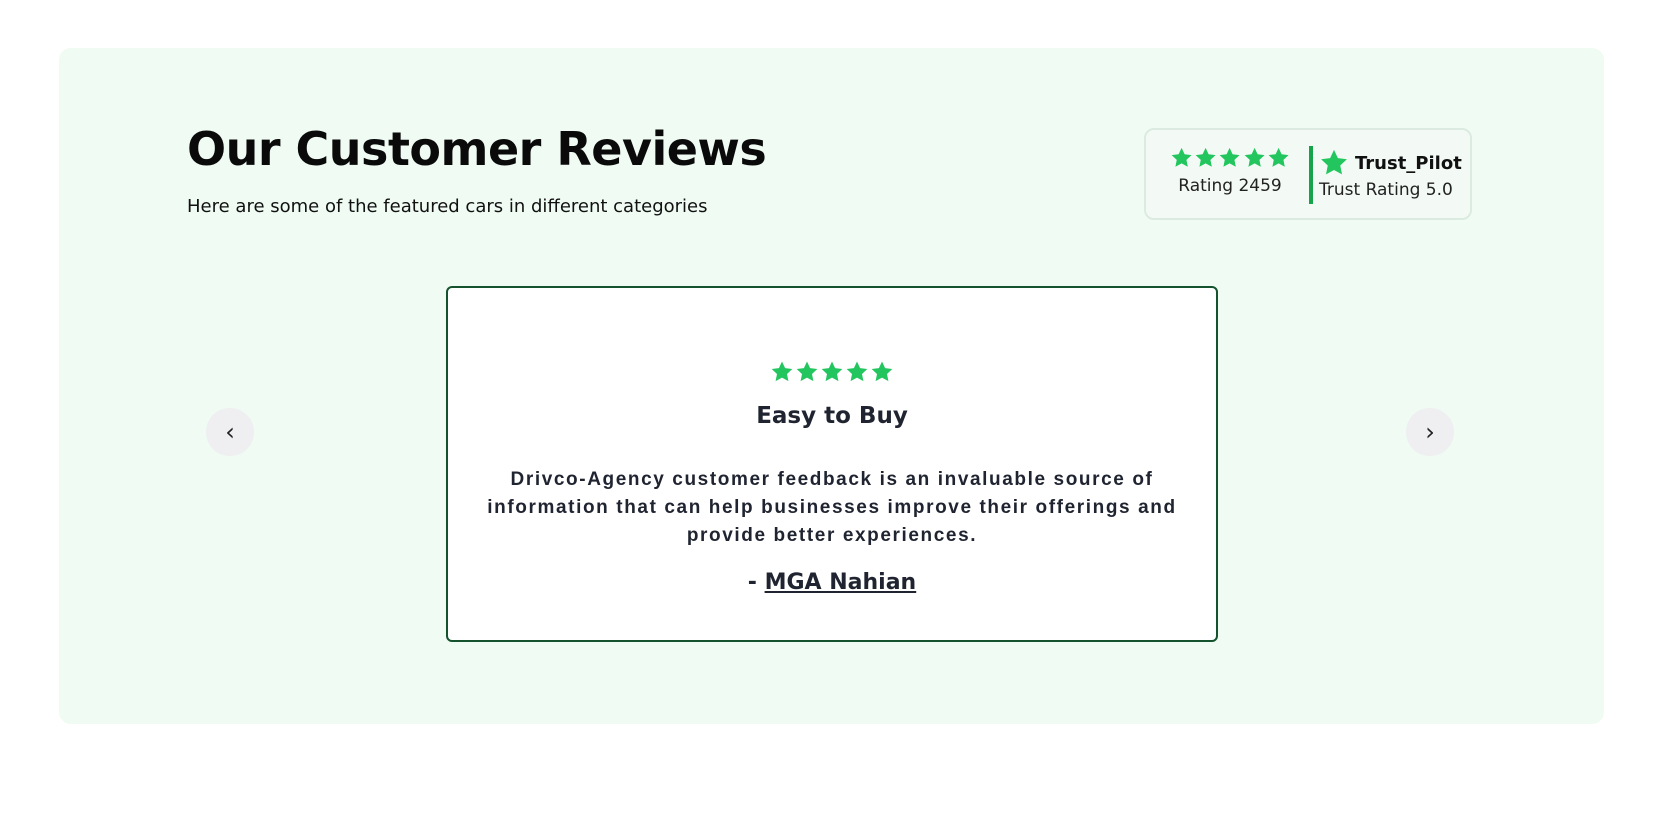  What do you see at coordinates (230, 432) in the screenshot?
I see `carousel-prev-button: ‹` at bounding box center [230, 432].